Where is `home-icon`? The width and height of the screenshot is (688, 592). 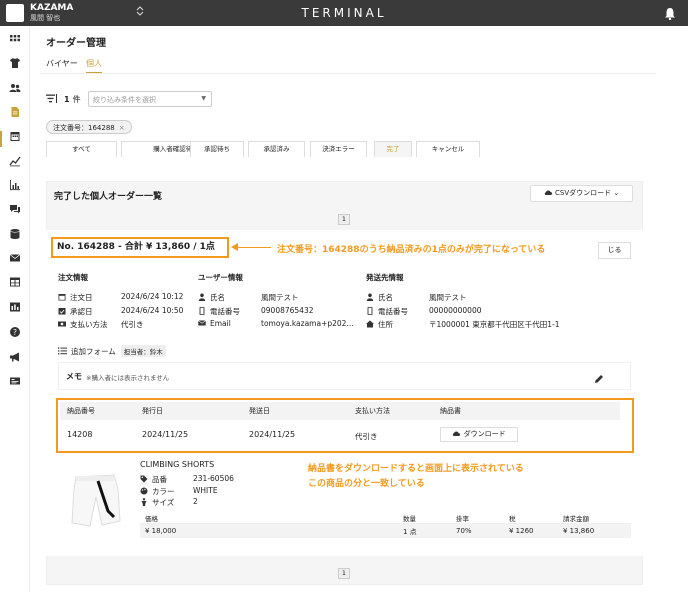 home-icon is located at coordinates (370, 324).